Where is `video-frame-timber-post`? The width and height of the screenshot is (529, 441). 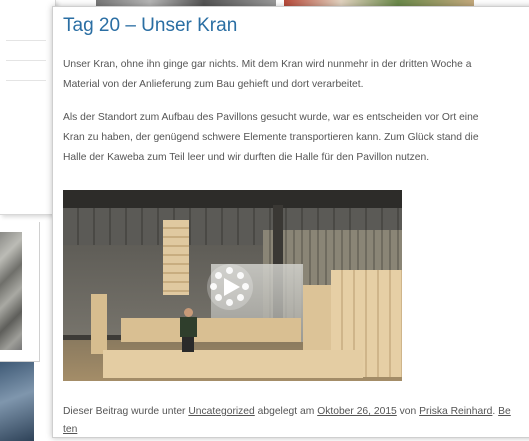
video-frame-timber-post is located at coordinates (99, 324).